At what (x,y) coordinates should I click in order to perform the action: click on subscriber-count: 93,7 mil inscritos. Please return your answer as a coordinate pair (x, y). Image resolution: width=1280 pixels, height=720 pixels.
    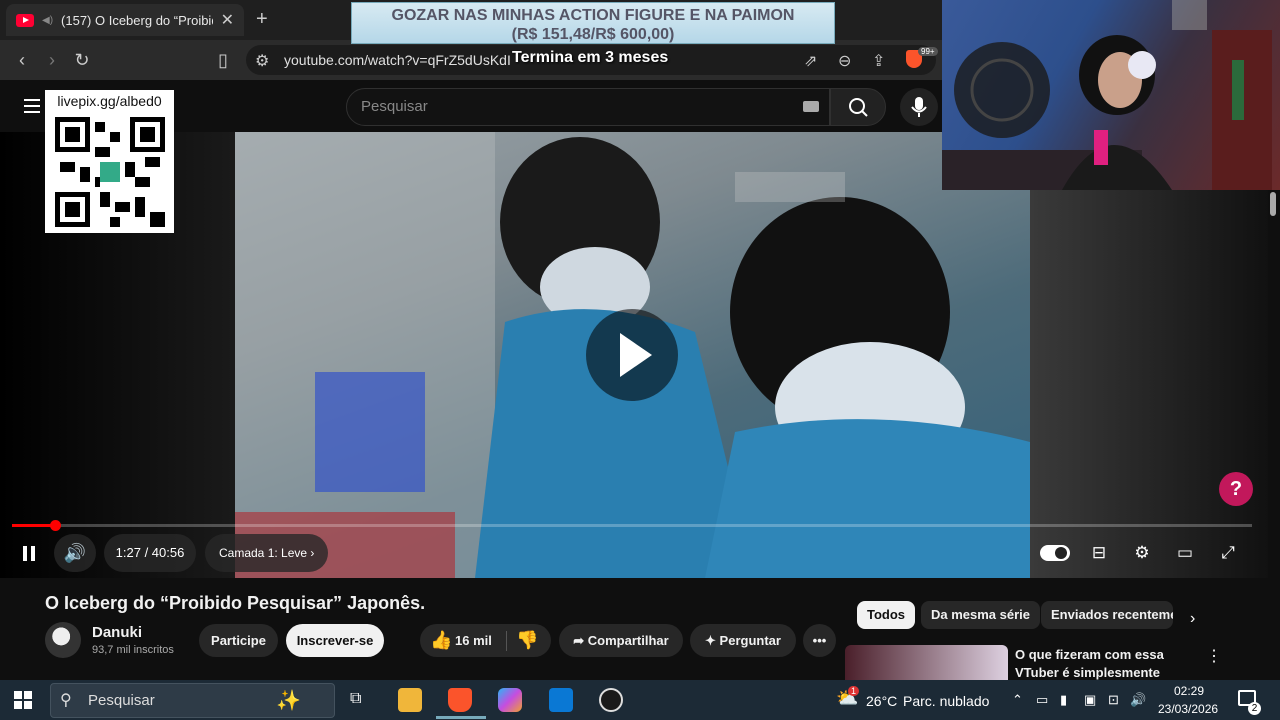
    Looking at the image, I should click on (133, 650).